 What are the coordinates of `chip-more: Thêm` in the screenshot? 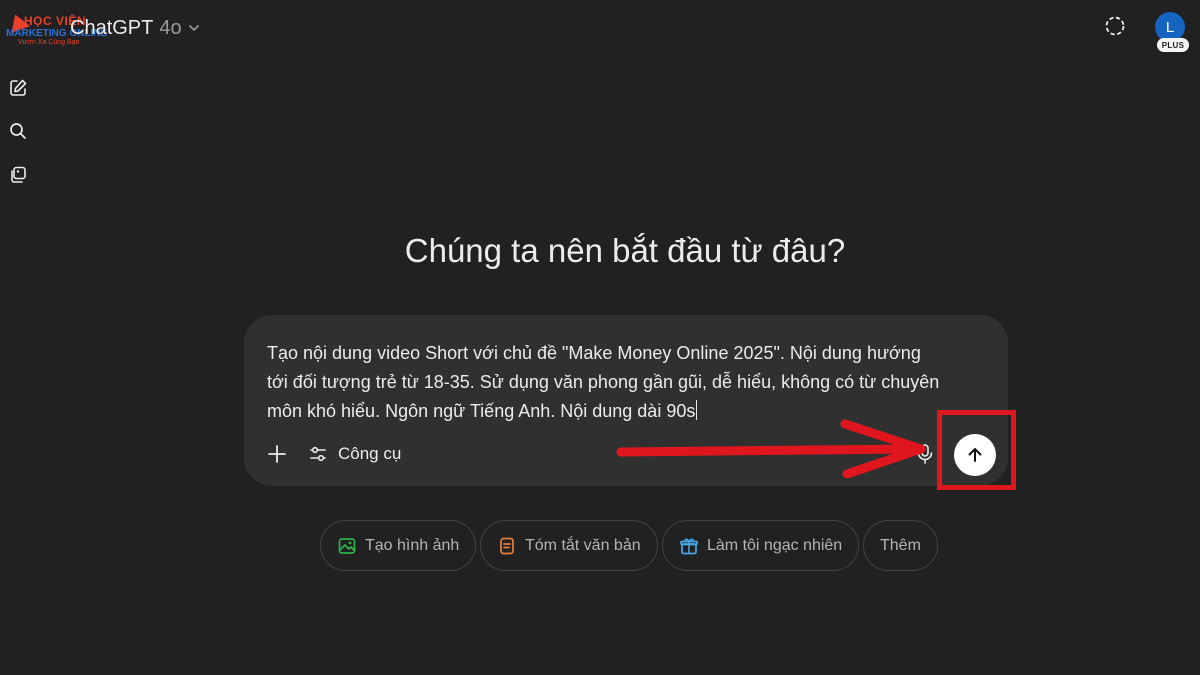 It's located at (900, 545).